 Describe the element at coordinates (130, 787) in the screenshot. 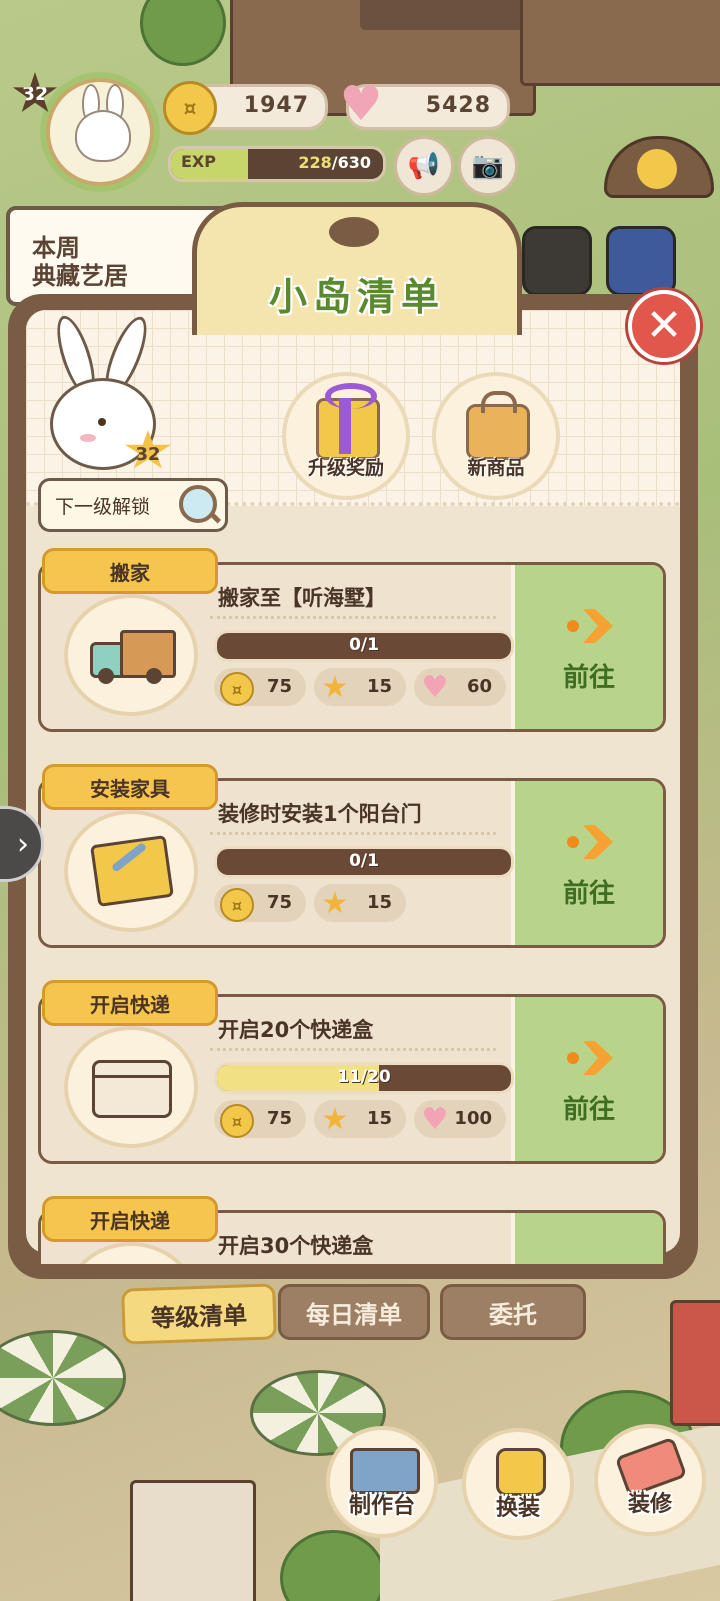

I see `task-category-tab: 安装家具` at that location.